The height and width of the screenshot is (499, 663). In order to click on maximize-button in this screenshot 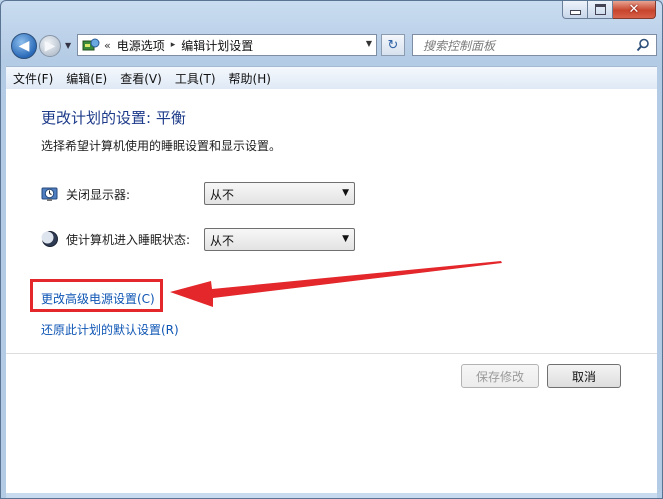, I will do `click(600, 10)`.